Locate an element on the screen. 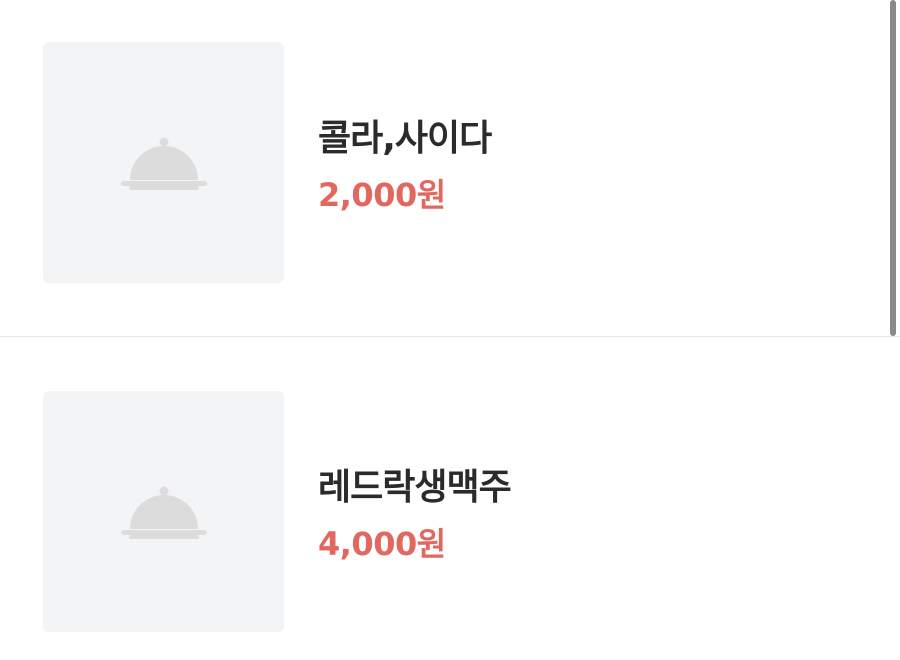 Image resolution: width=900 pixels, height=660 pixels. item-divider is located at coordinates (450, 336).